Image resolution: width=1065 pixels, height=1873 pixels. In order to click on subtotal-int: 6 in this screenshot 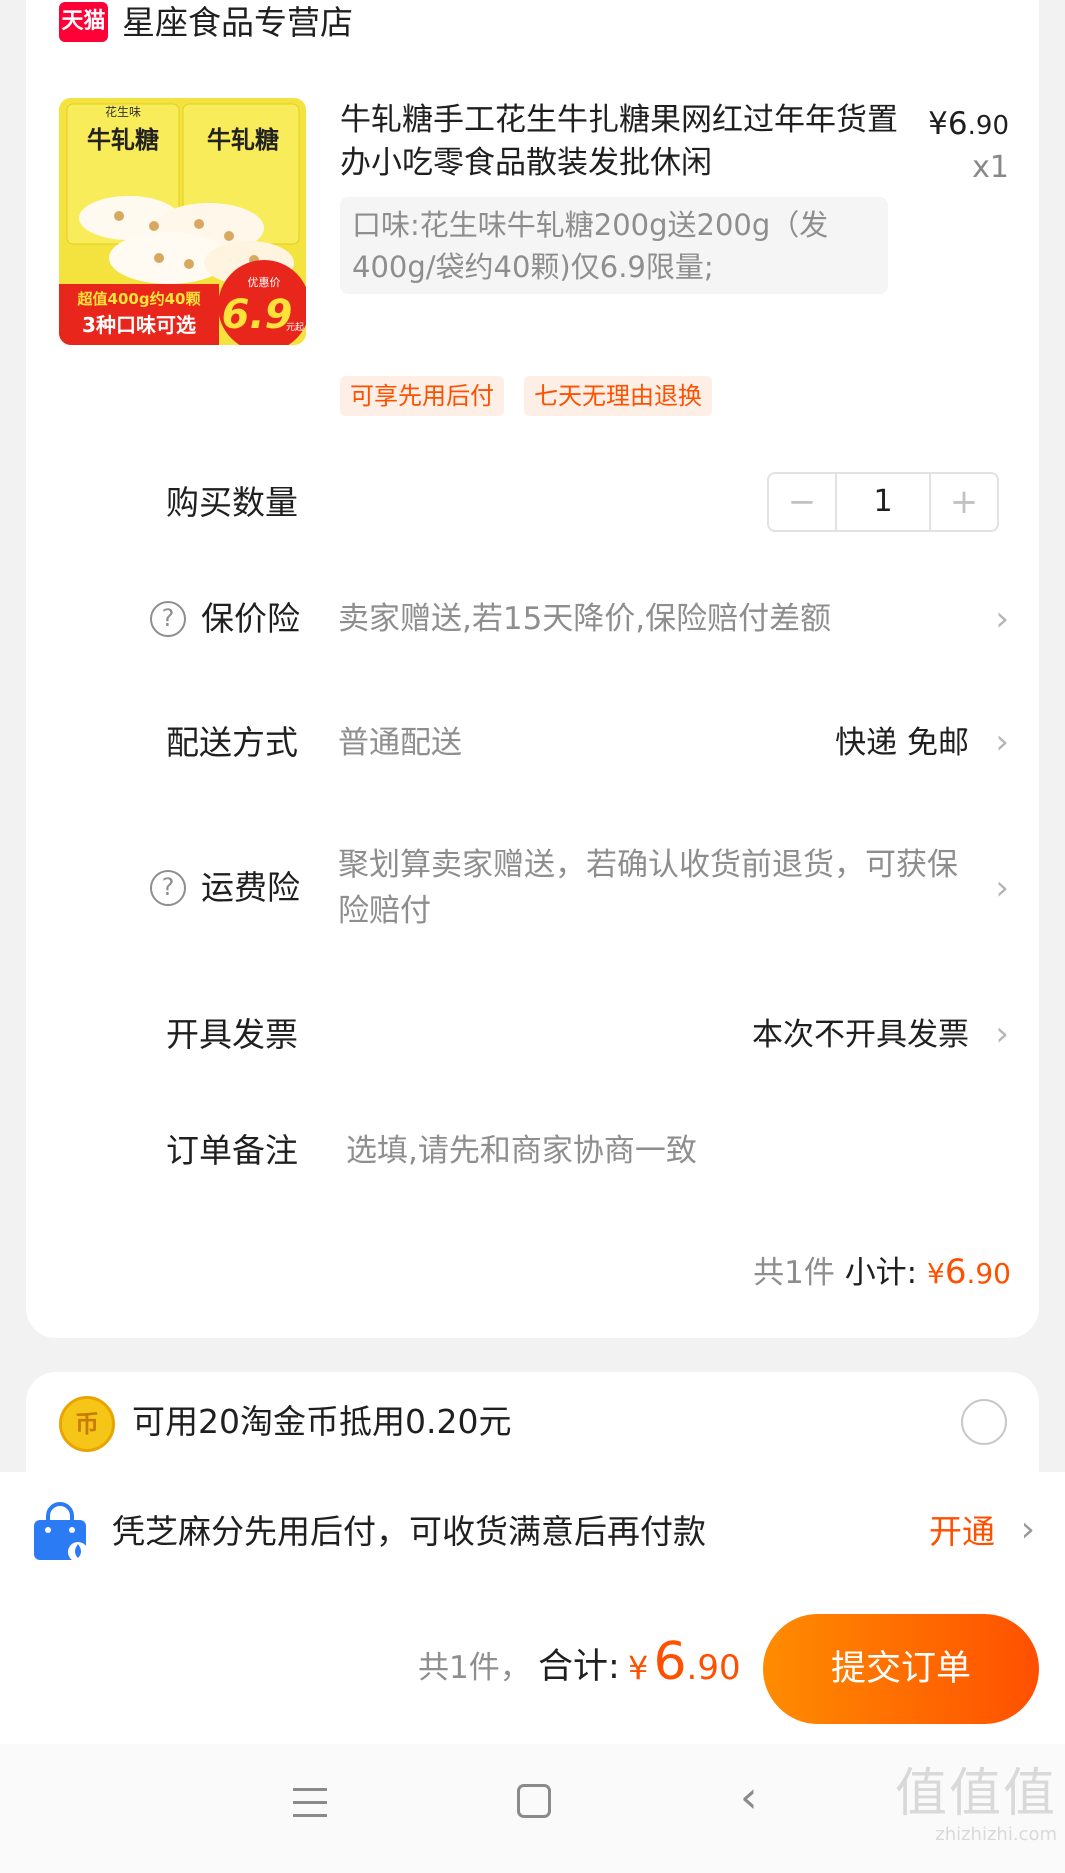, I will do `click(955, 1272)`.